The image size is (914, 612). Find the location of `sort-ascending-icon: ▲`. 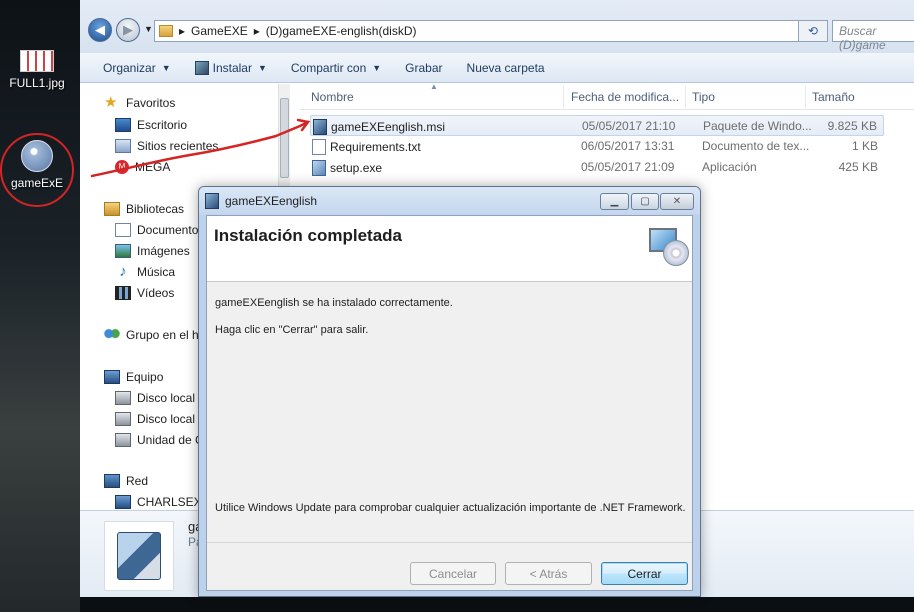

sort-ascending-icon: ▲ is located at coordinates (434, 86).